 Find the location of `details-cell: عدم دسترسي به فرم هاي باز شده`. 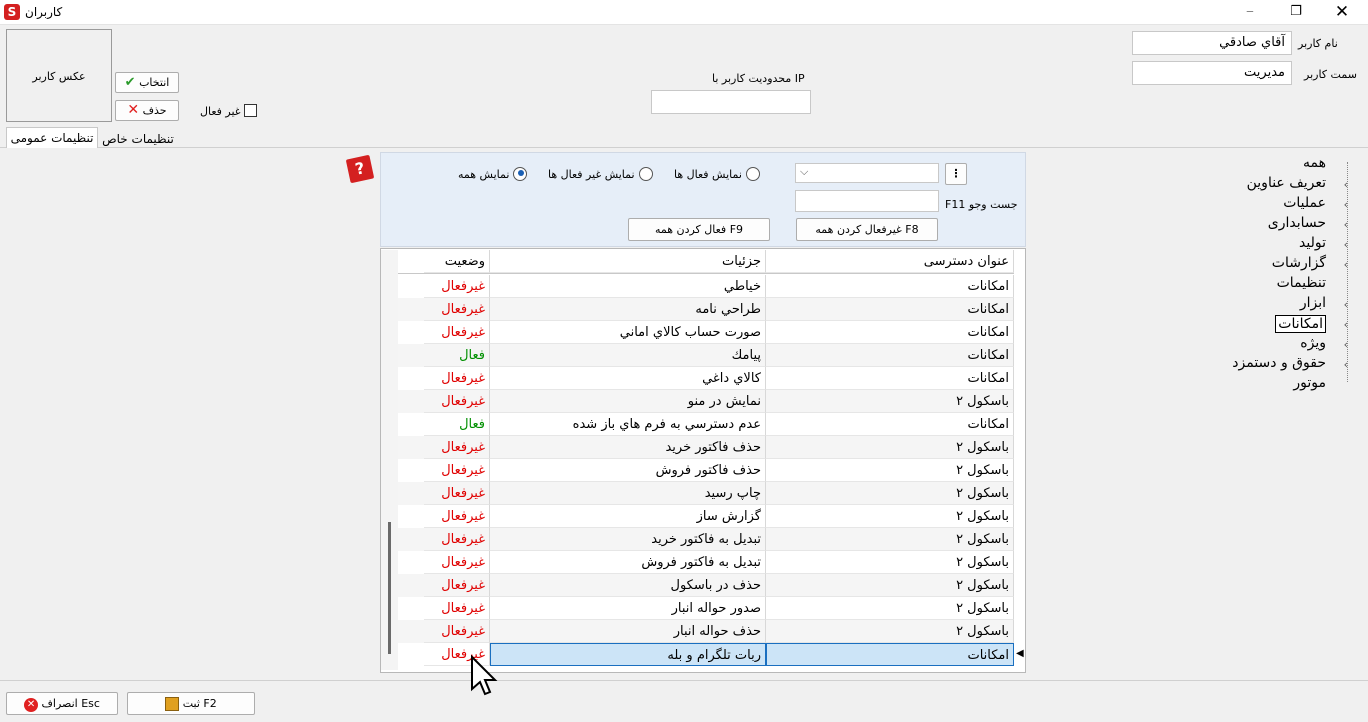

details-cell: عدم دسترسي به فرم هاي باز شده is located at coordinates (628, 424).